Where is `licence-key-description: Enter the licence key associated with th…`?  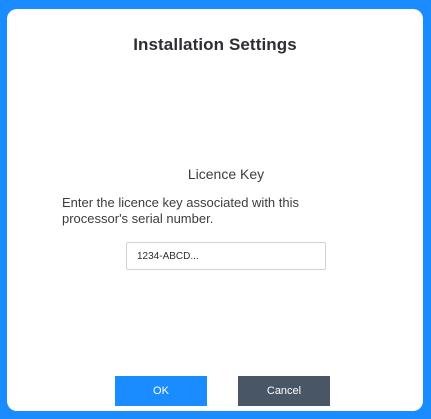
licence-key-description: Enter the licence key associated with th… is located at coordinates (181, 210).